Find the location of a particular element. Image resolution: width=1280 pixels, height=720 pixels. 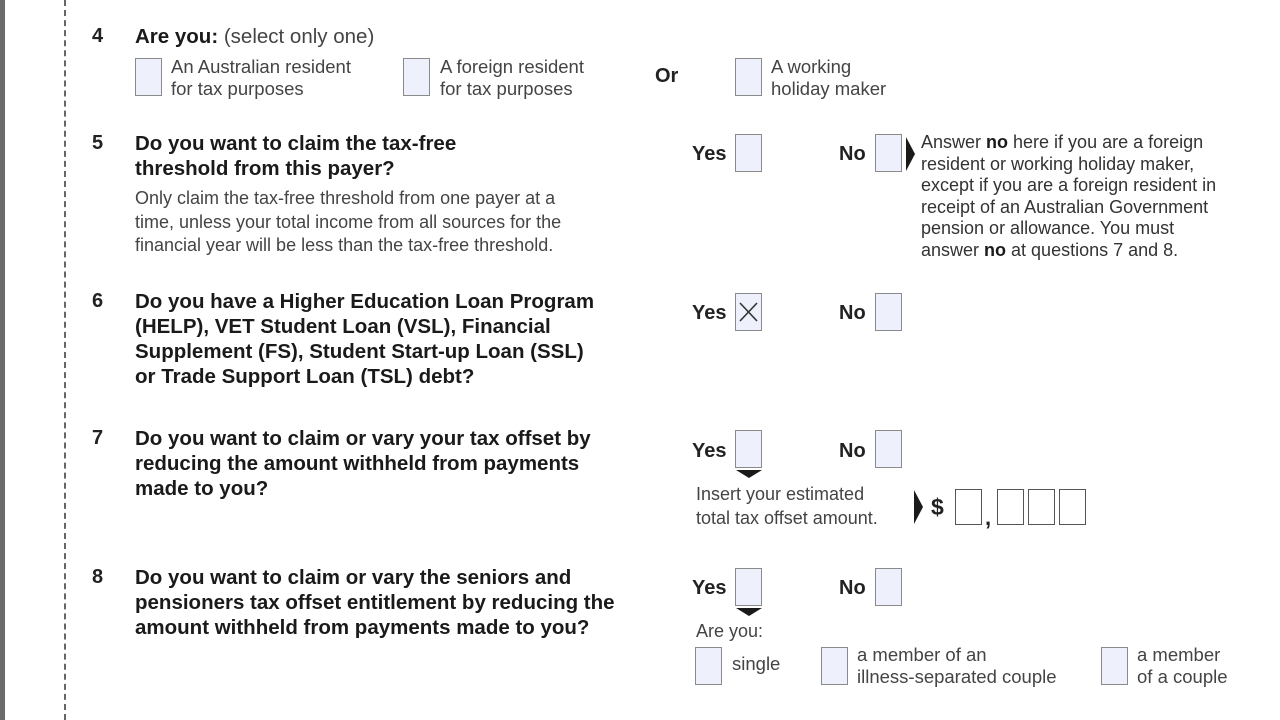

option-label: A foreign resident for tax purposes is located at coordinates (512, 78).